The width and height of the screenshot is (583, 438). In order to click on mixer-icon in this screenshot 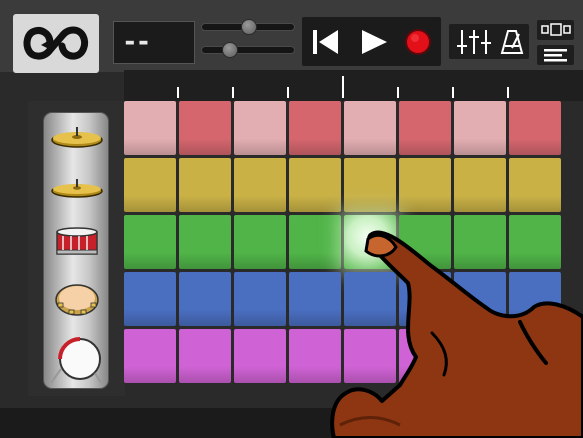, I will do `click(474, 42)`.